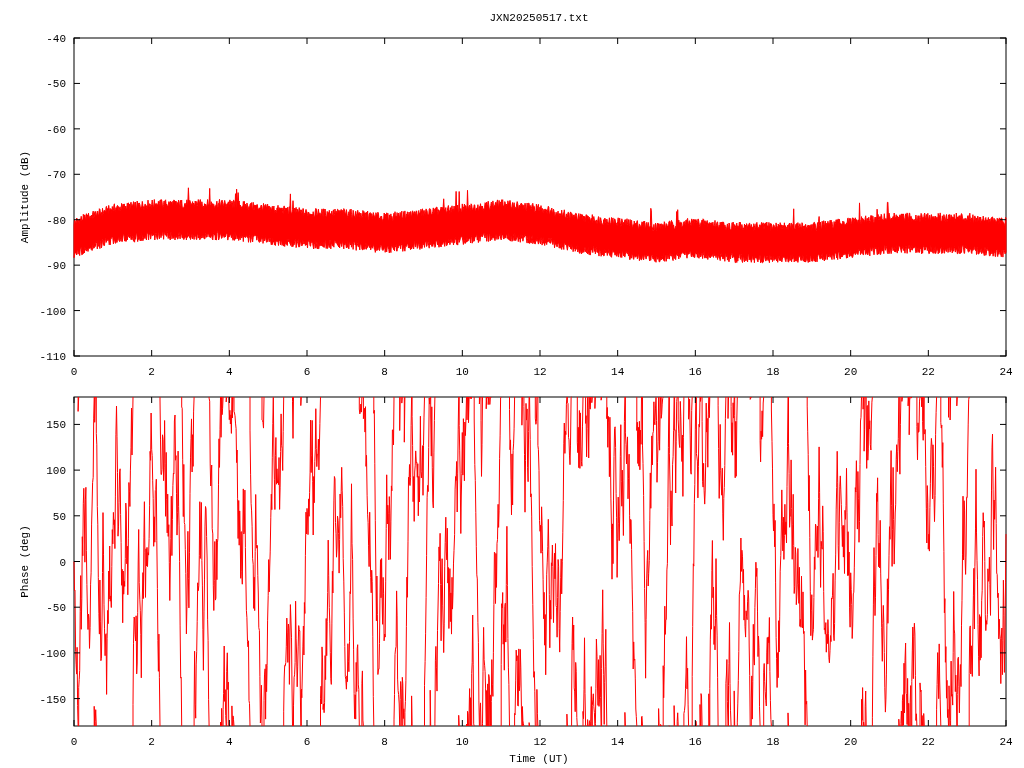 The width and height of the screenshot is (1024, 768). Describe the element at coordinates (539, 18) in the screenshot. I see `chart-title: JXN20250517.txt` at that location.